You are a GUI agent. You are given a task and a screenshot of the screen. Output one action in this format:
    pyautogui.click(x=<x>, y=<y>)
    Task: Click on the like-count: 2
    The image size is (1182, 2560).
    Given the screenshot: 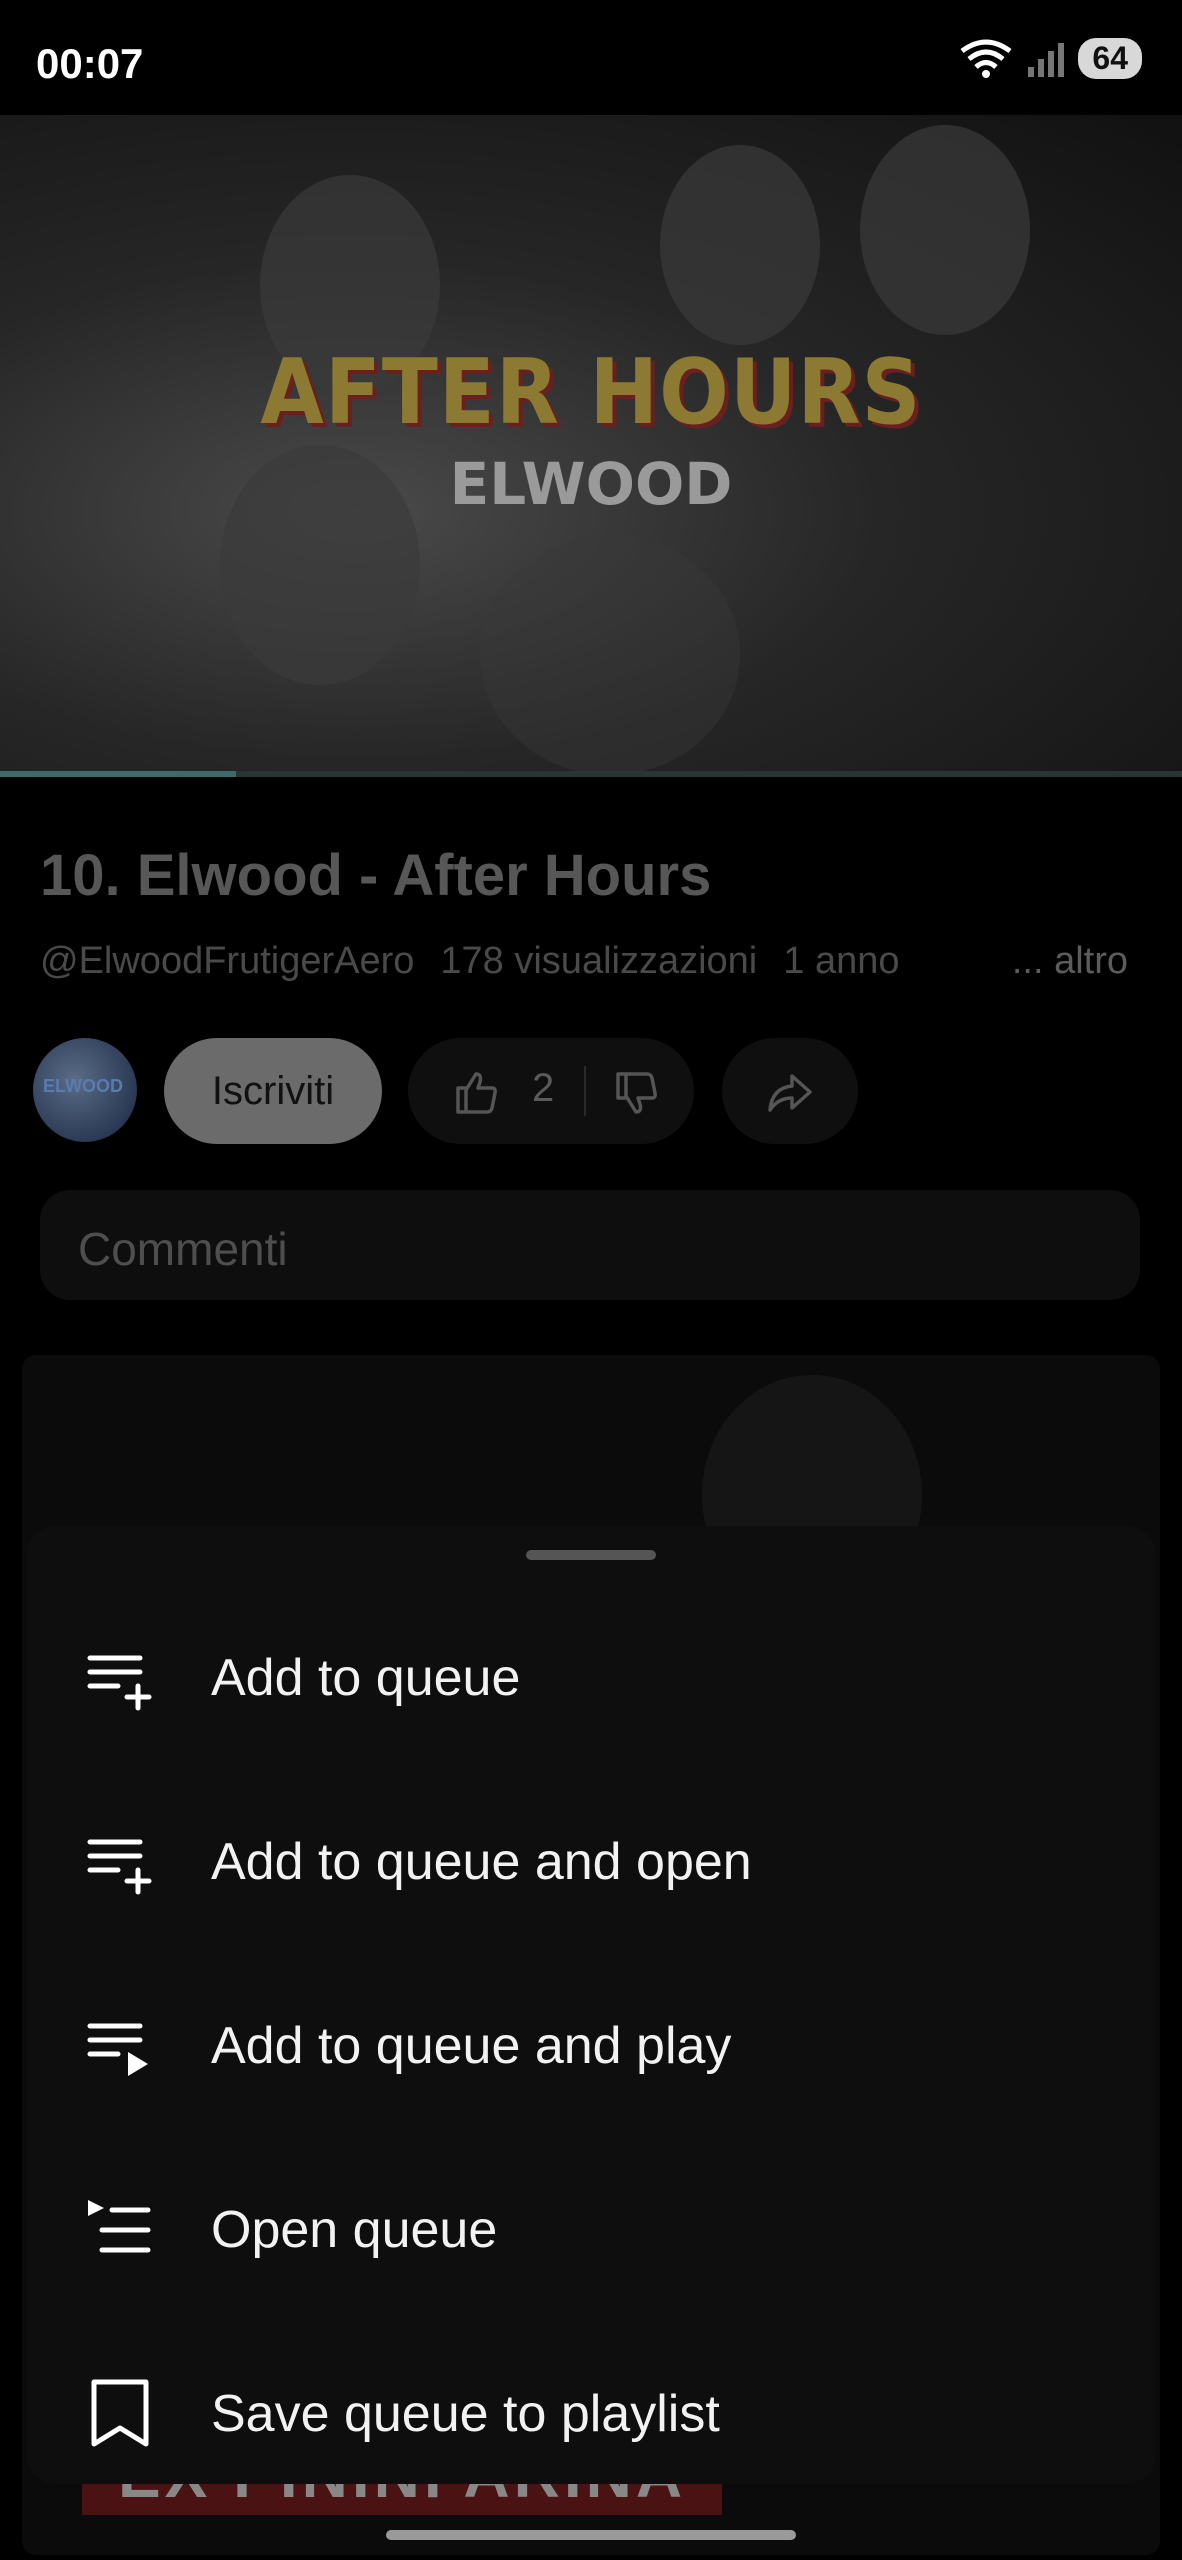 What is the action you would take?
    pyautogui.click(x=543, y=1088)
    